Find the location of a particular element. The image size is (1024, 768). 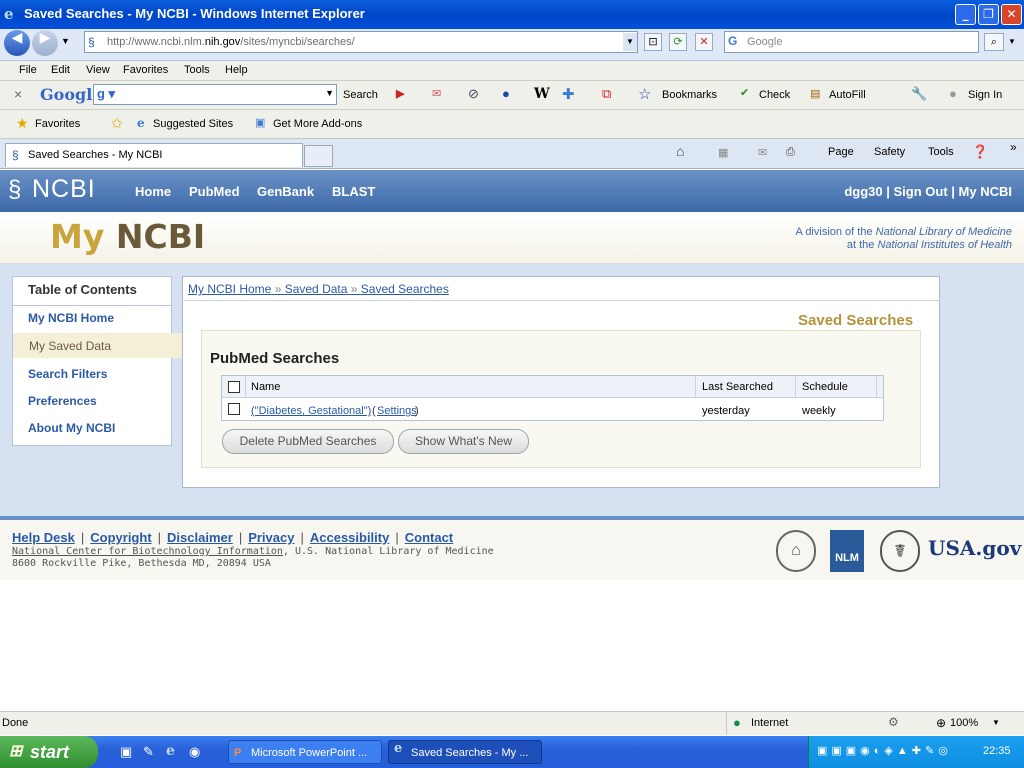

my-ncbi-link: My NCBI is located at coordinates (985, 191).